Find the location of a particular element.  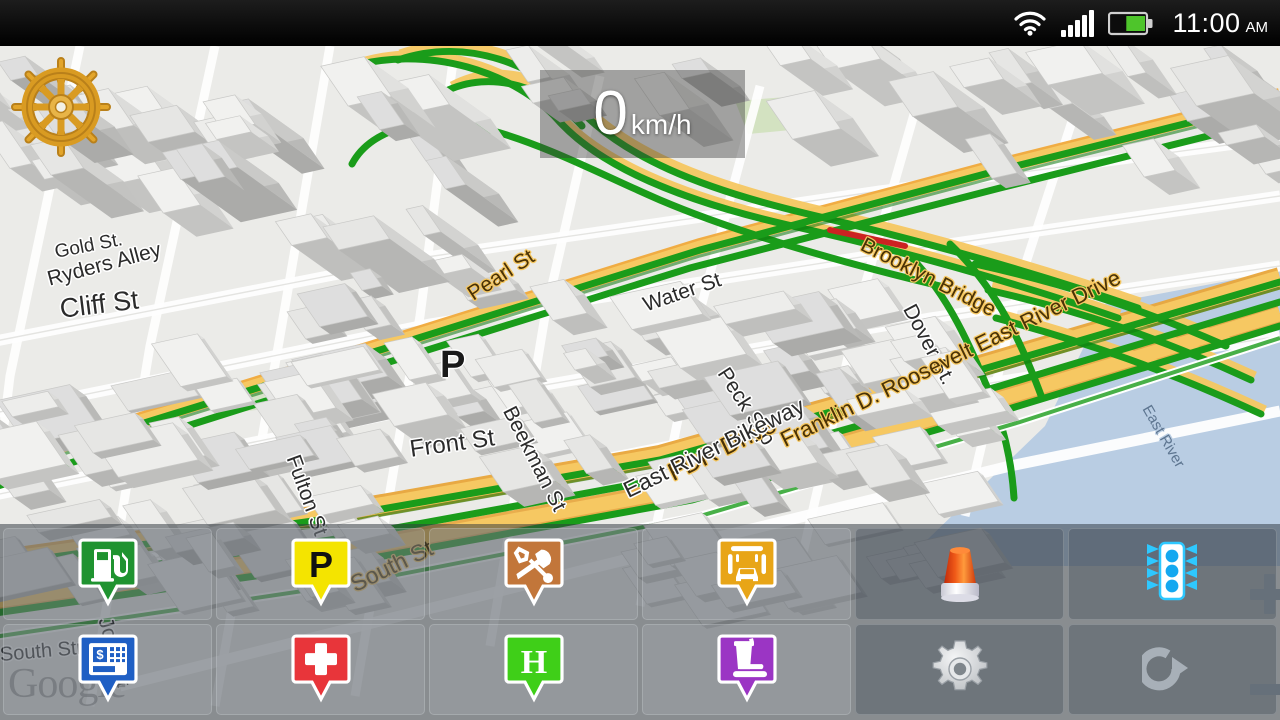

parking-marker: P is located at coordinates (452, 365).